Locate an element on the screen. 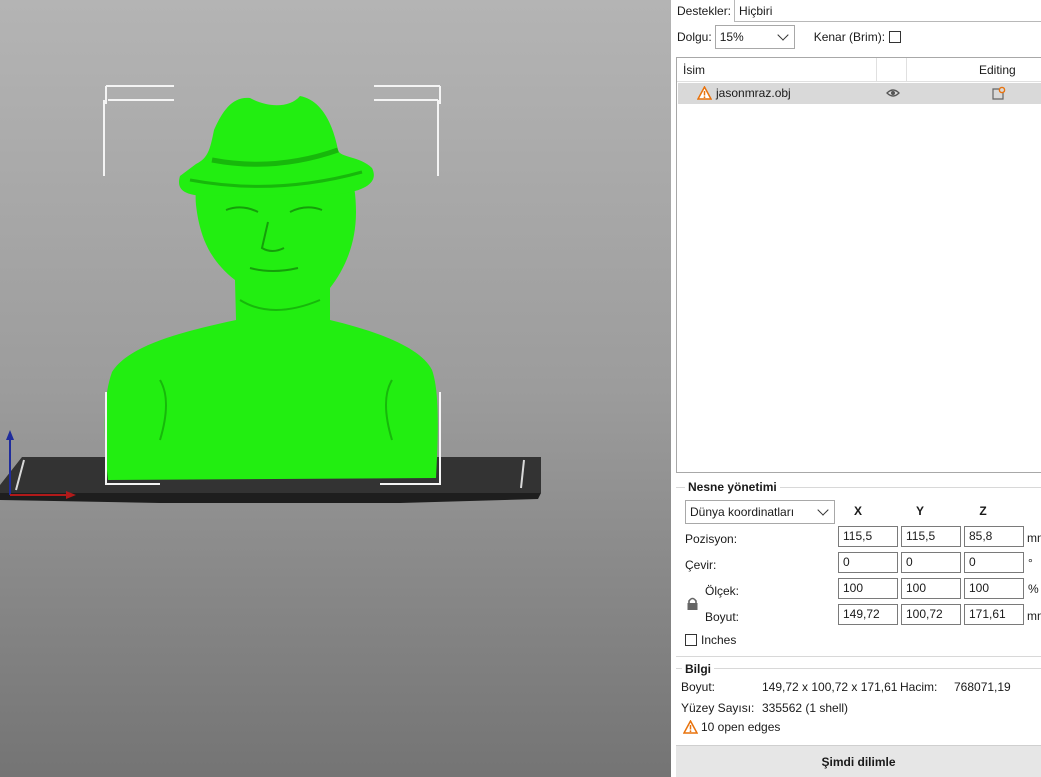 This screenshot has width=1041, height=777. list-item: jasonmraz.obj is located at coordinates (859, 93).